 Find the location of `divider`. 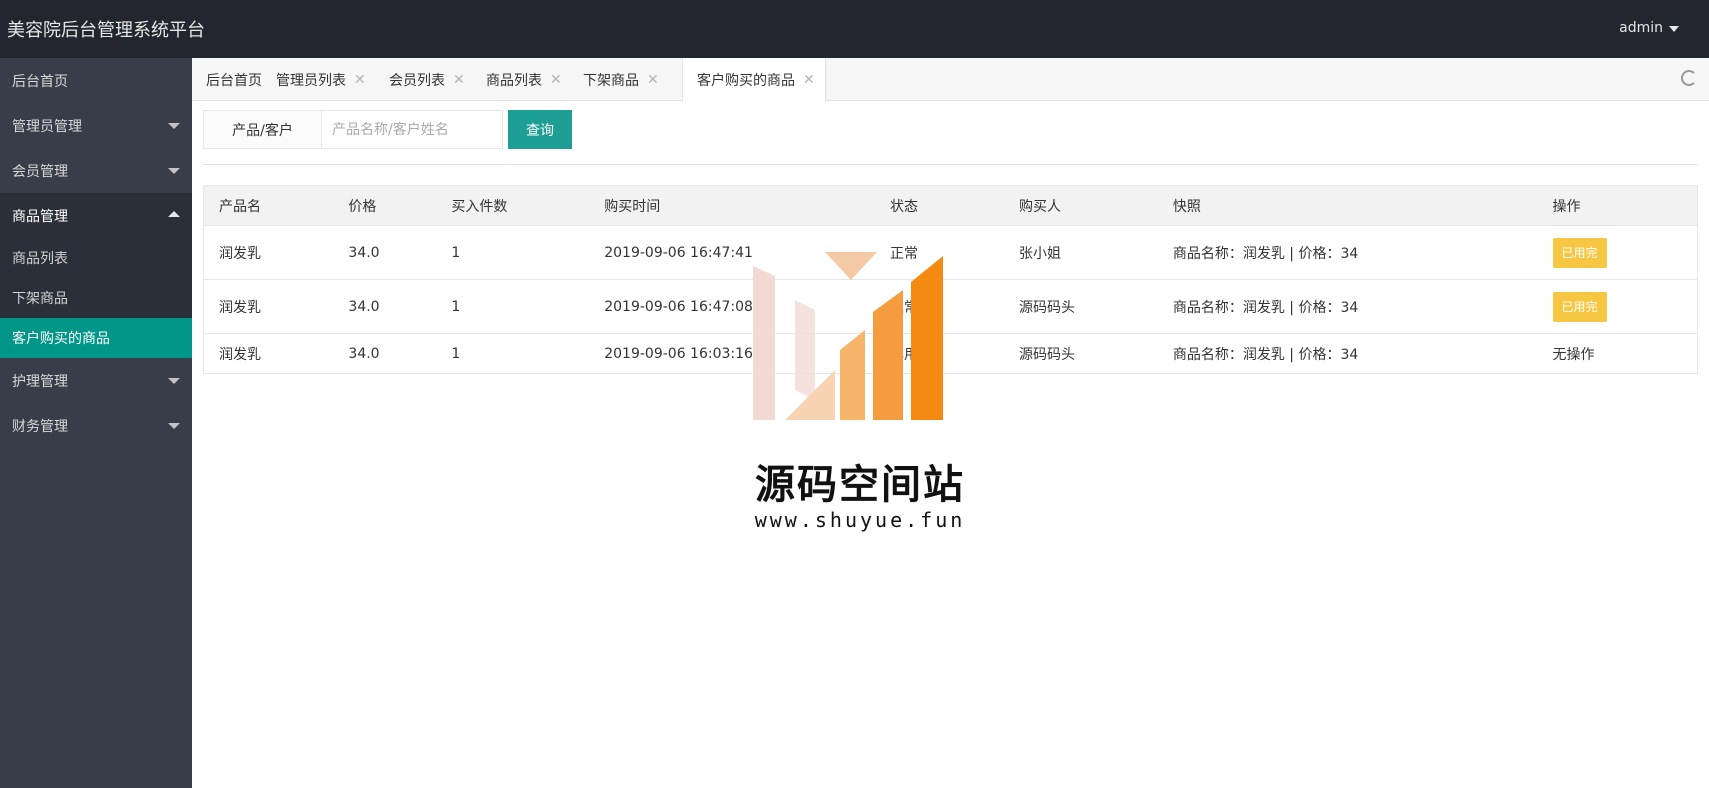

divider is located at coordinates (950, 164).